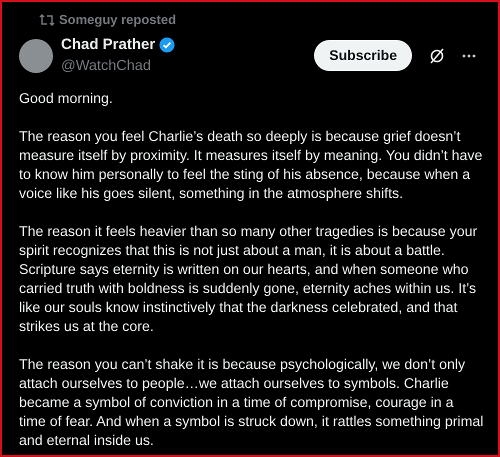  What do you see at coordinates (47, 19) in the screenshot?
I see `repost-icon` at bounding box center [47, 19].